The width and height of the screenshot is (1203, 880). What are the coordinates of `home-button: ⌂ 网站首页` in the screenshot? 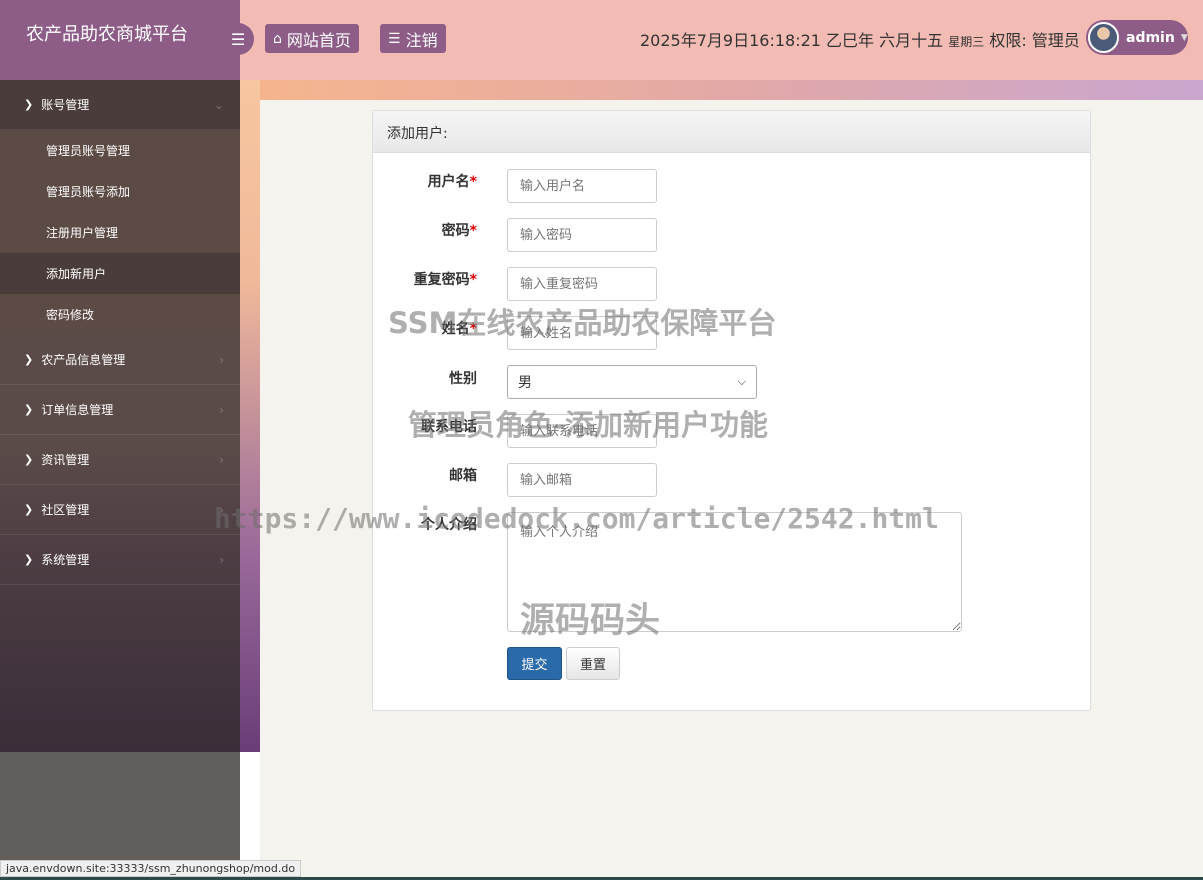 It's located at (312, 38).